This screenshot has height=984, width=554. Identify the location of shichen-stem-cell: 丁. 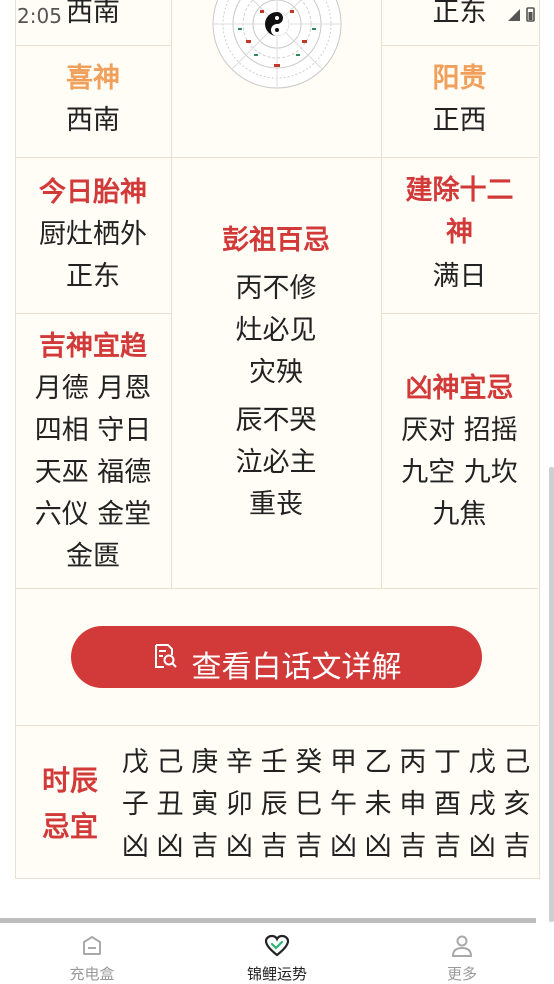
(448, 762).